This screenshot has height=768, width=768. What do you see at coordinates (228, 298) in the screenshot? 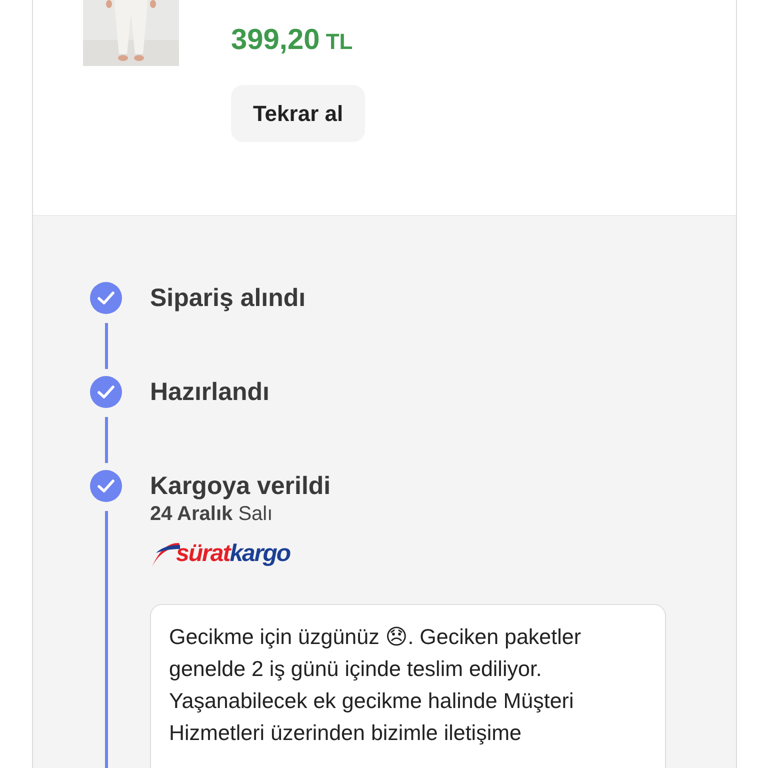
I see `step-label: Sipariş alındı` at bounding box center [228, 298].